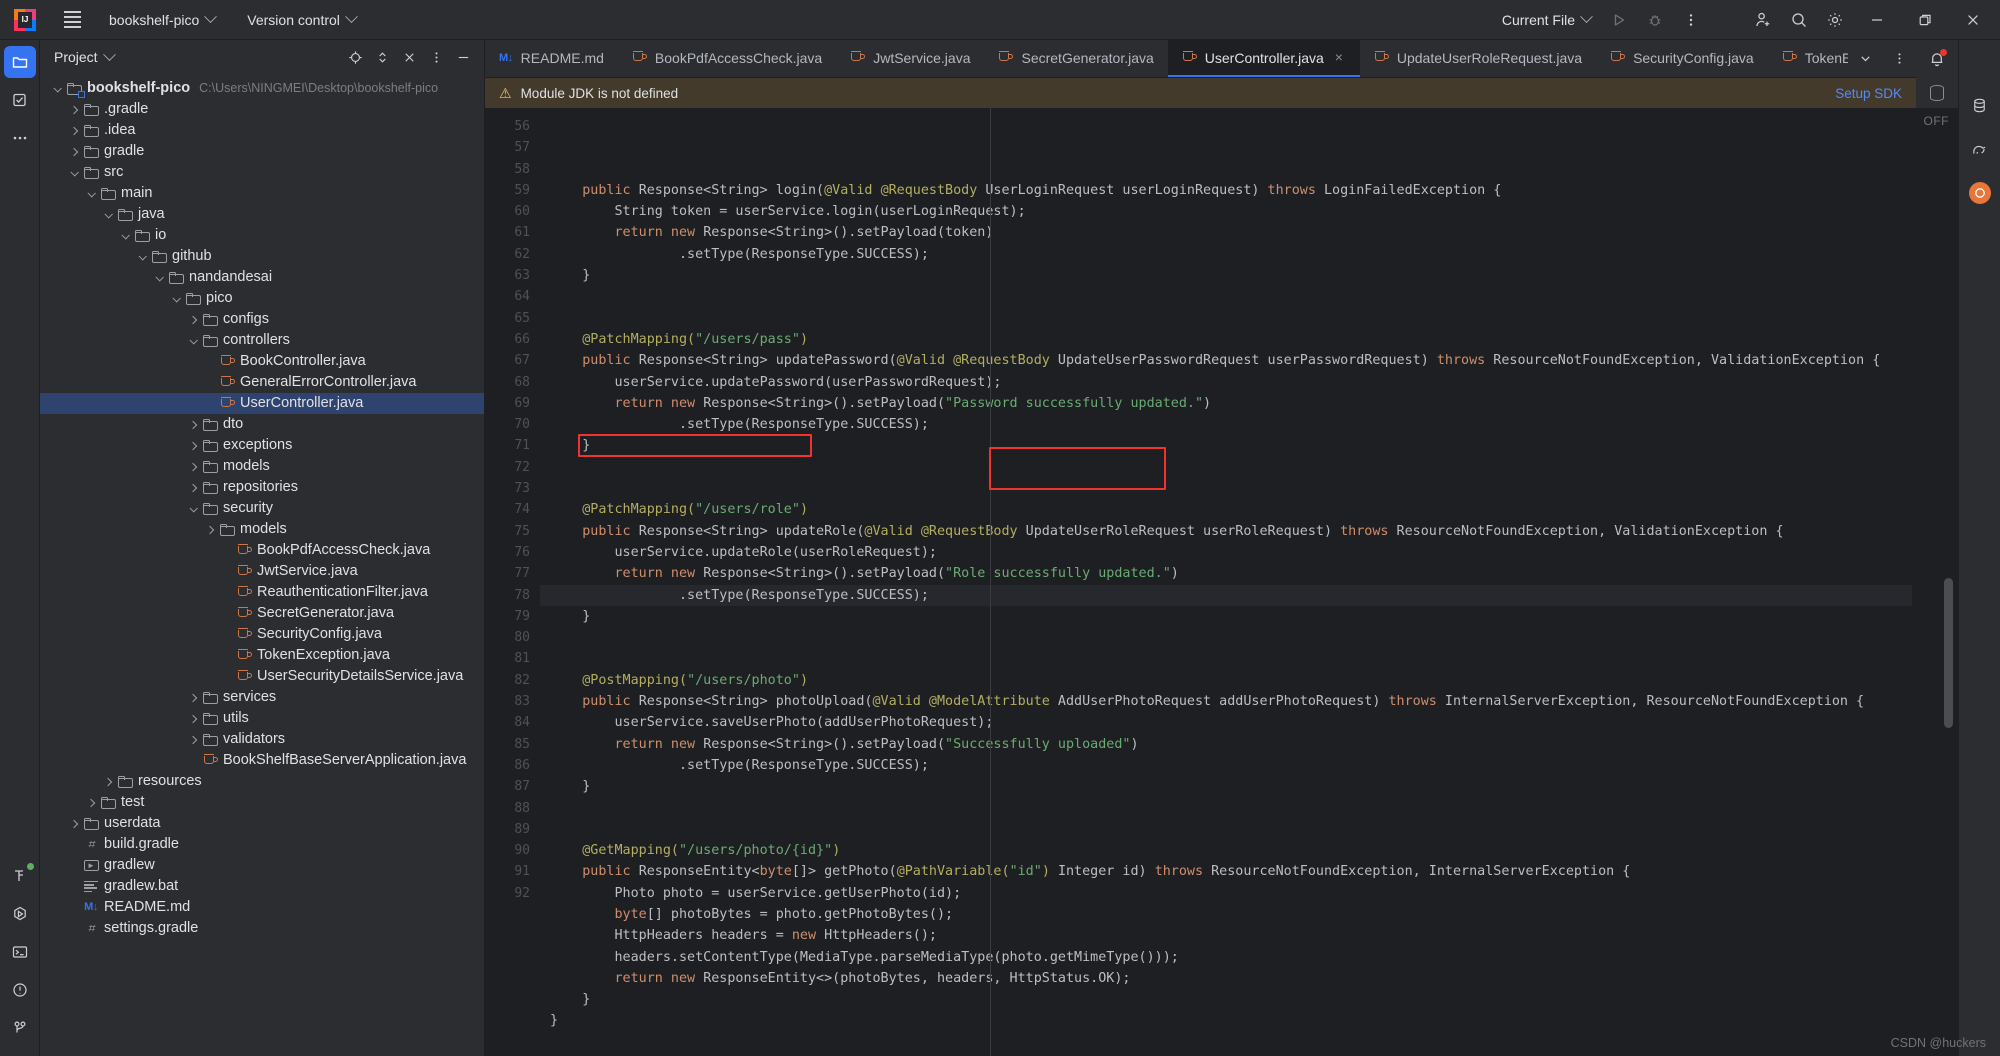 Image resolution: width=2000 pixels, height=1056 pixels. What do you see at coordinates (262, 802) in the screenshot?
I see `tree-item-test: test` at bounding box center [262, 802].